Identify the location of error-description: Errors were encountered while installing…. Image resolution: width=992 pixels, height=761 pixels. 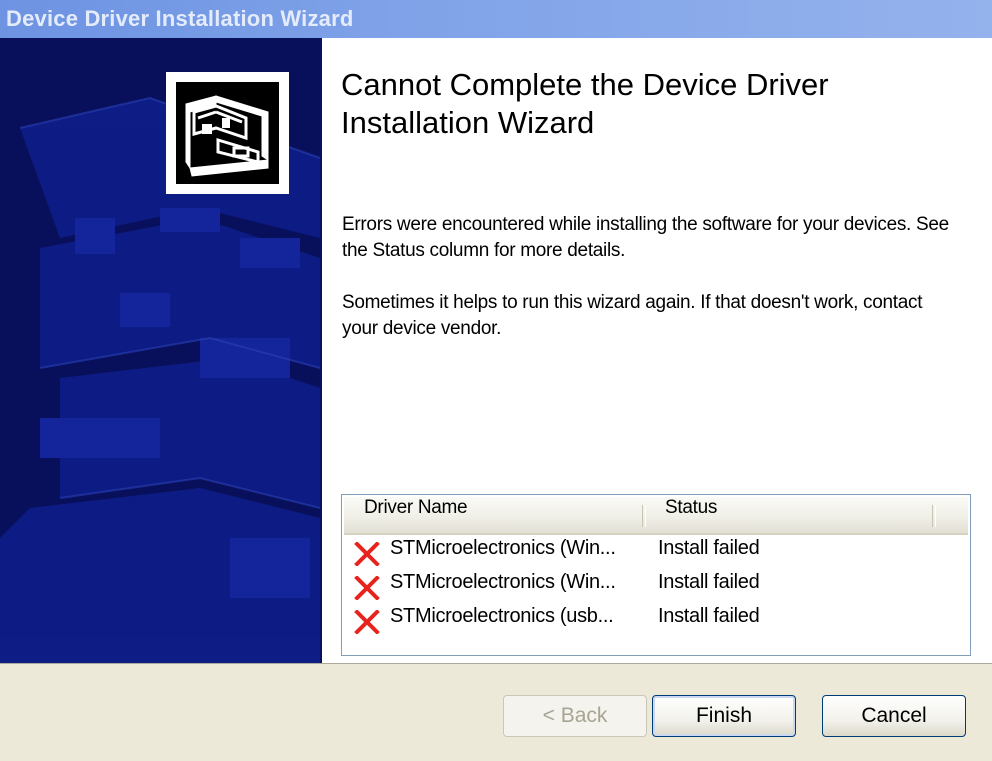
(645, 237).